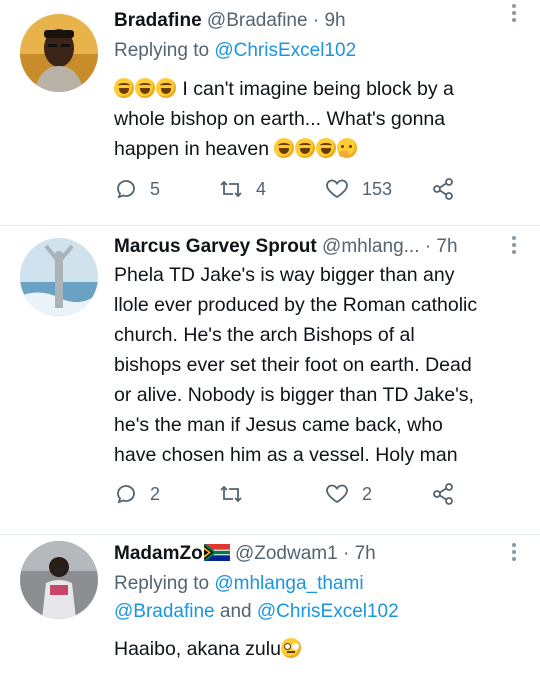 The image size is (540, 675). I want to click on retweet-button: 4, so click(242, 189).